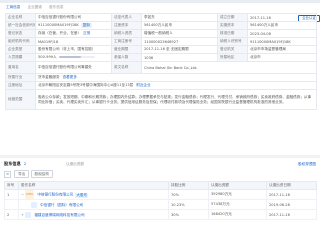 Image resolution: width=320 pixels, height=240 pixels. Describe the element at coordinates (60, 17) in the screenshot. I see `field-value: 中信百信银行股份有限公司` at that location.